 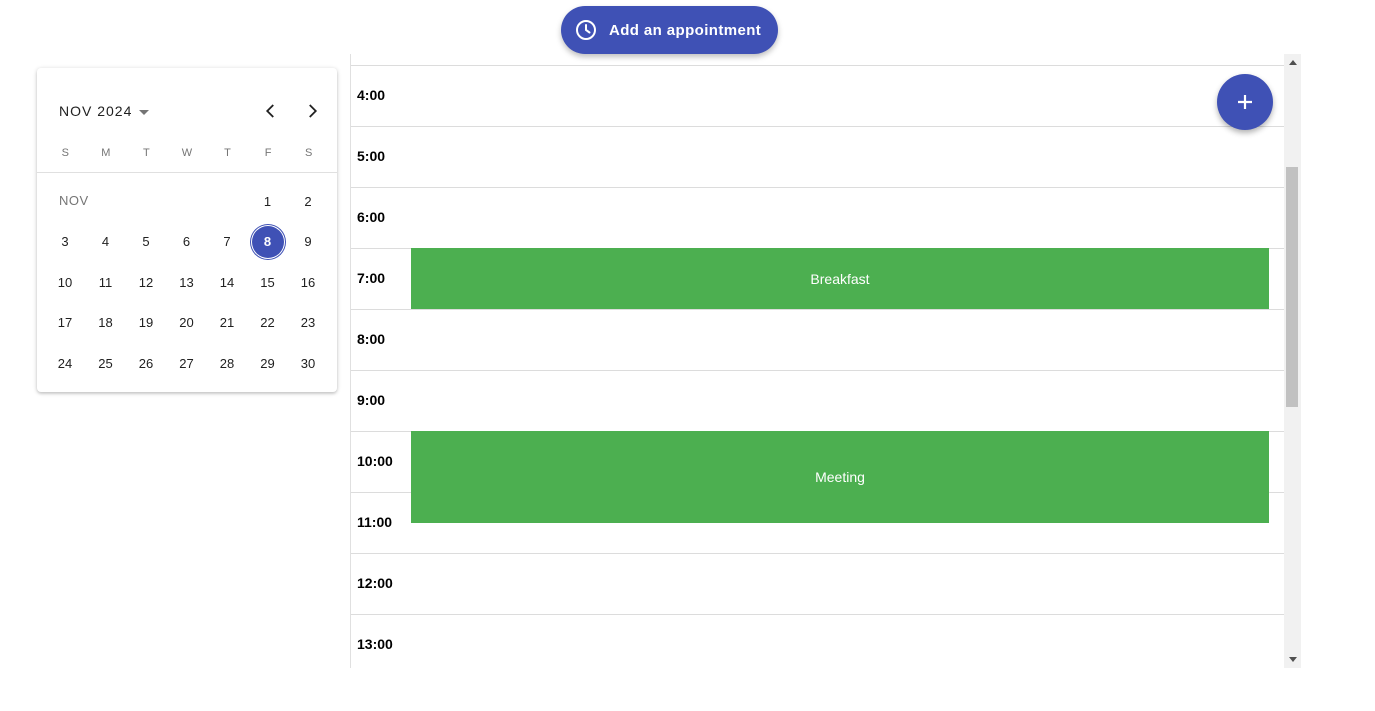 I want to click on next-month-button, so click(x=312, y=111).